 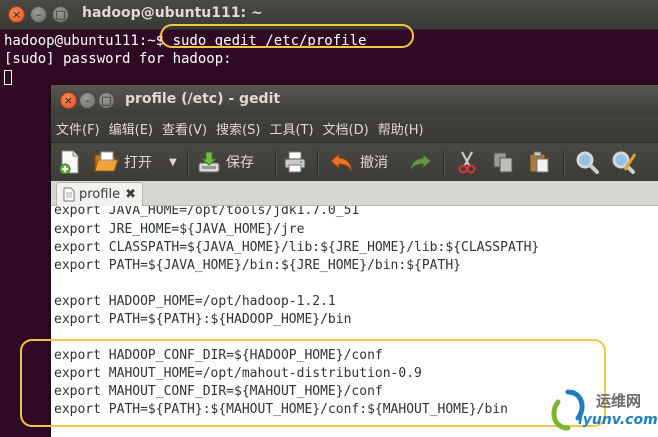 I want to click on new-button, so click(x=70, y=162).